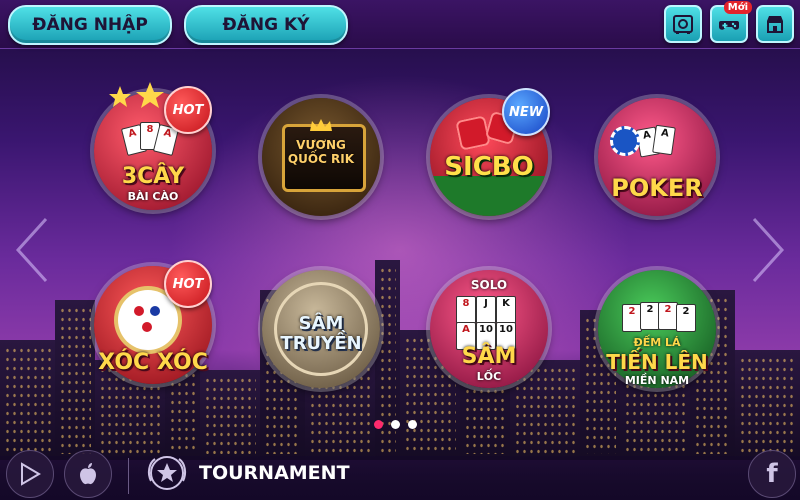 This screenshot has width=800, height=500. Describe the element at coordinates (153, 176) in the screenshot. I see `game-title: 3CÂY` at that location.